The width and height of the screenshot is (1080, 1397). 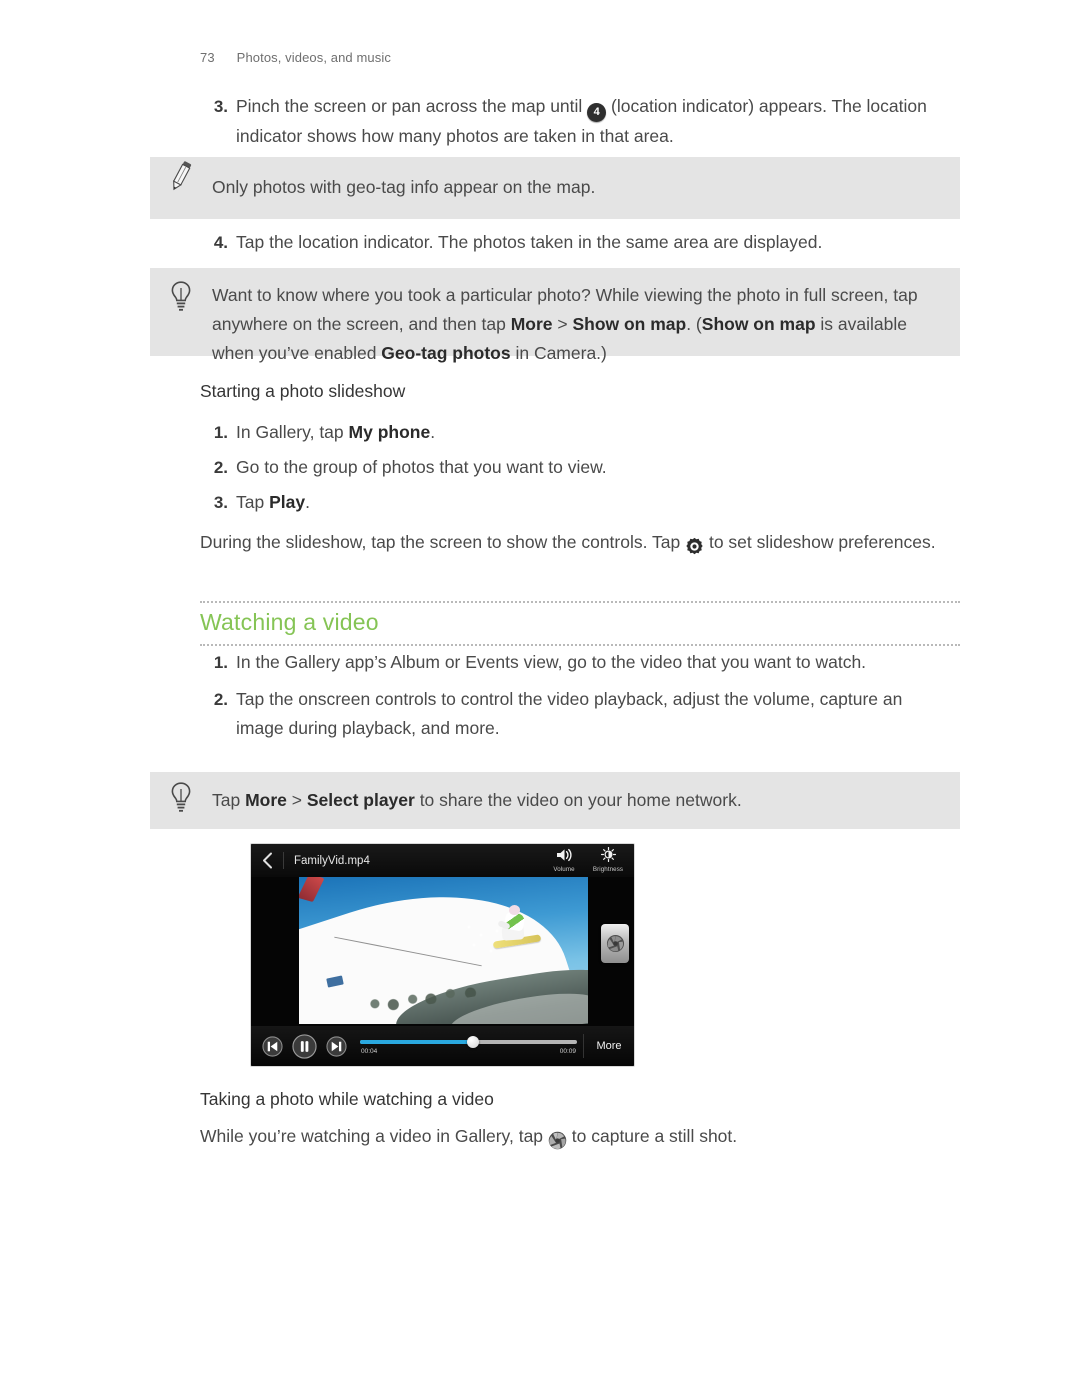 What do you see at coordinates (652, 1136) in the screenshot?
I see `taking-photo-after: to capture a still shot.` at bounding box center [652, 1136].